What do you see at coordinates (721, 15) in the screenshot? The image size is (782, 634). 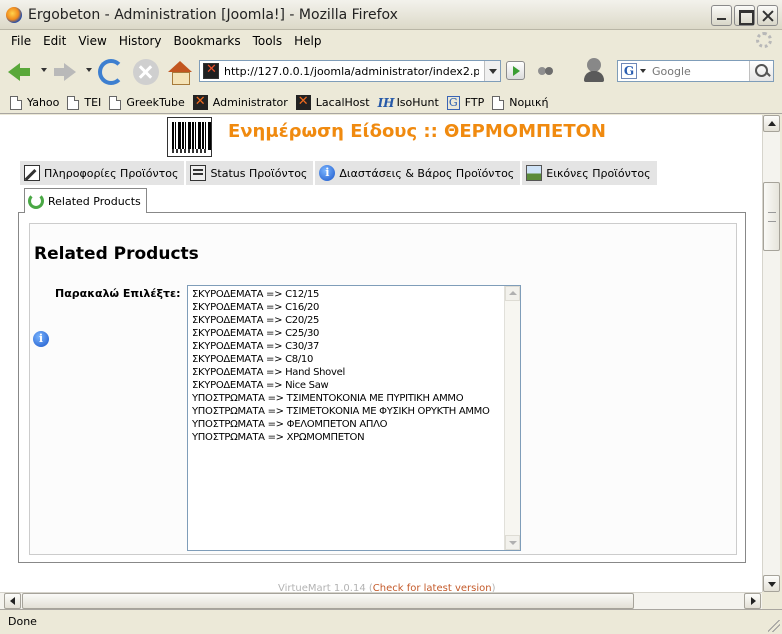 I see `minimize-button` at bounding box center [721, 15].